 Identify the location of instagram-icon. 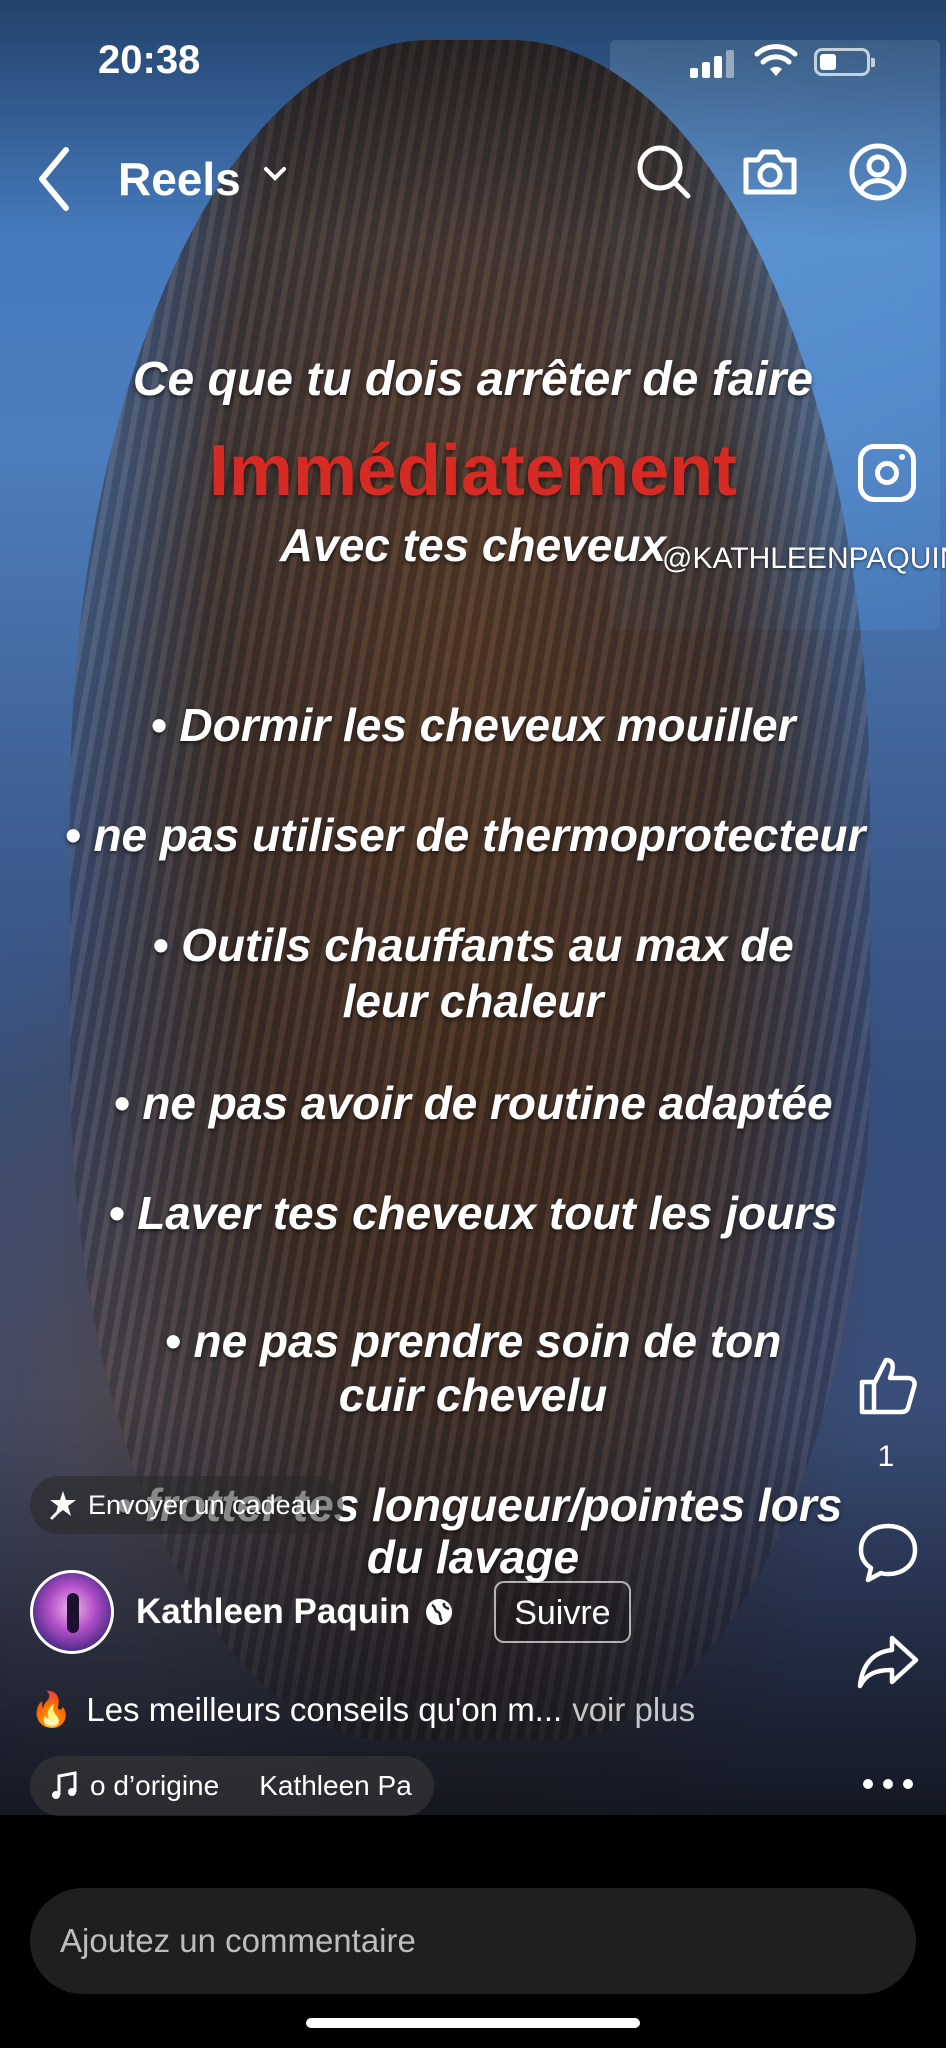
(887, 473).